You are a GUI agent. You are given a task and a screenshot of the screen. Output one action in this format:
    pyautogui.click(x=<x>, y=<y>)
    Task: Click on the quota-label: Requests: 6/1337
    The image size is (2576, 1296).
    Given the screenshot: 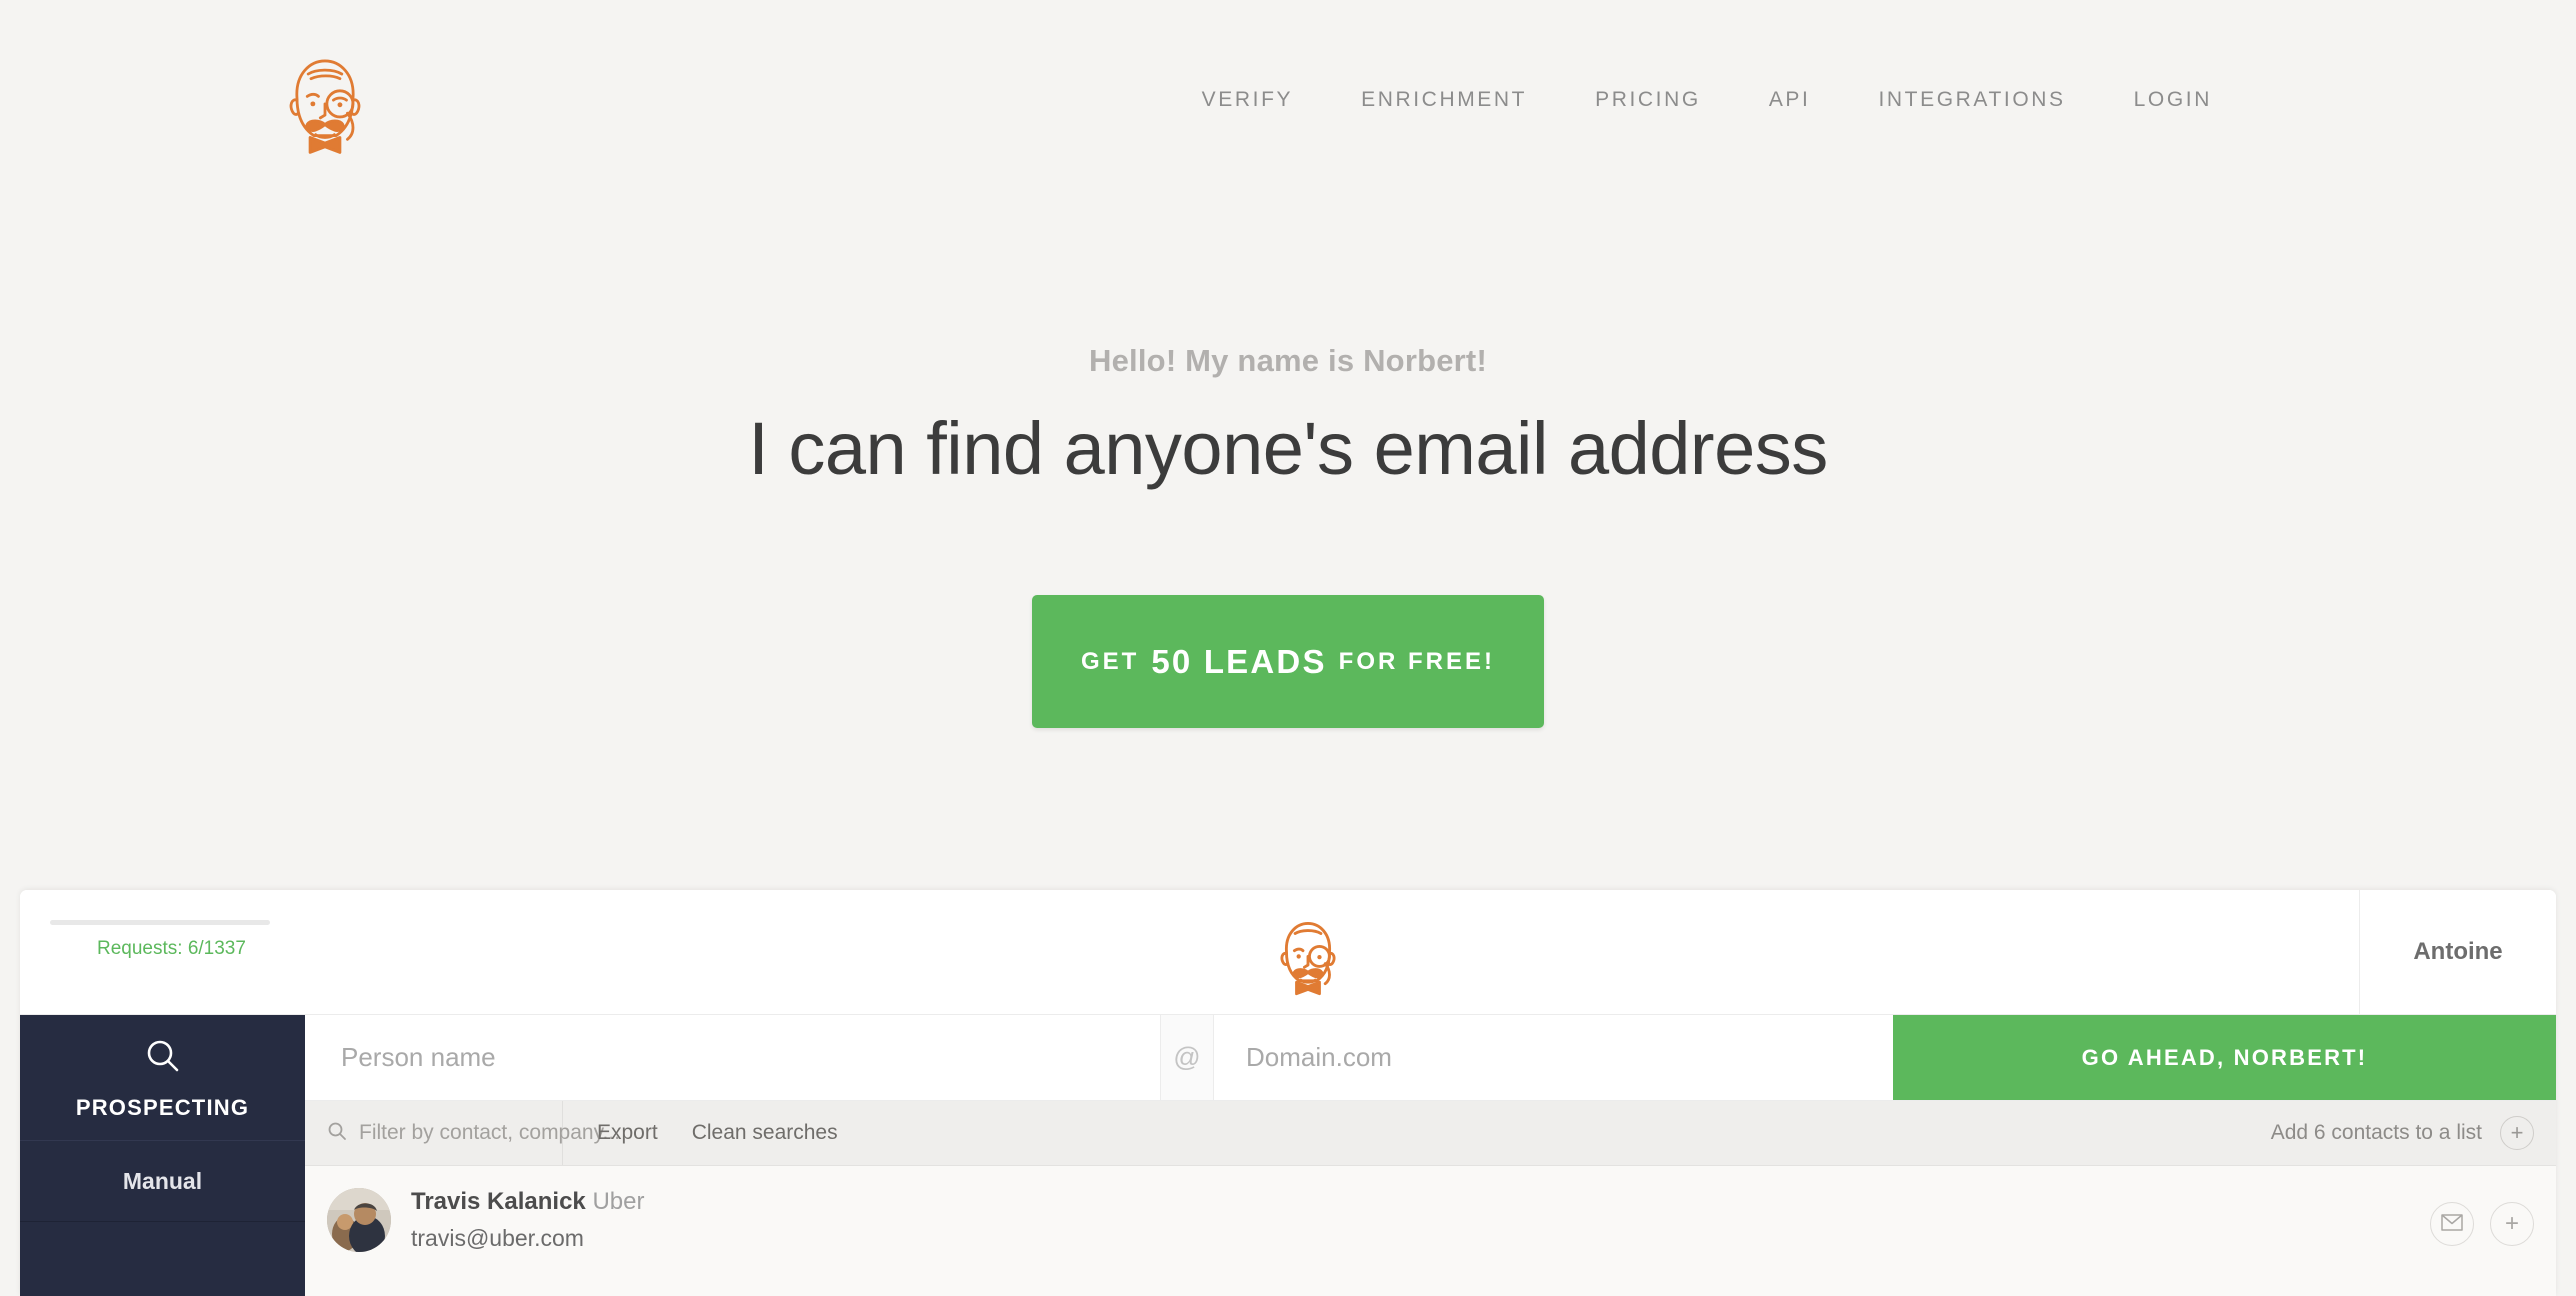 What is the action you would take?
    pyautogui.click(x=171, y=948)
    